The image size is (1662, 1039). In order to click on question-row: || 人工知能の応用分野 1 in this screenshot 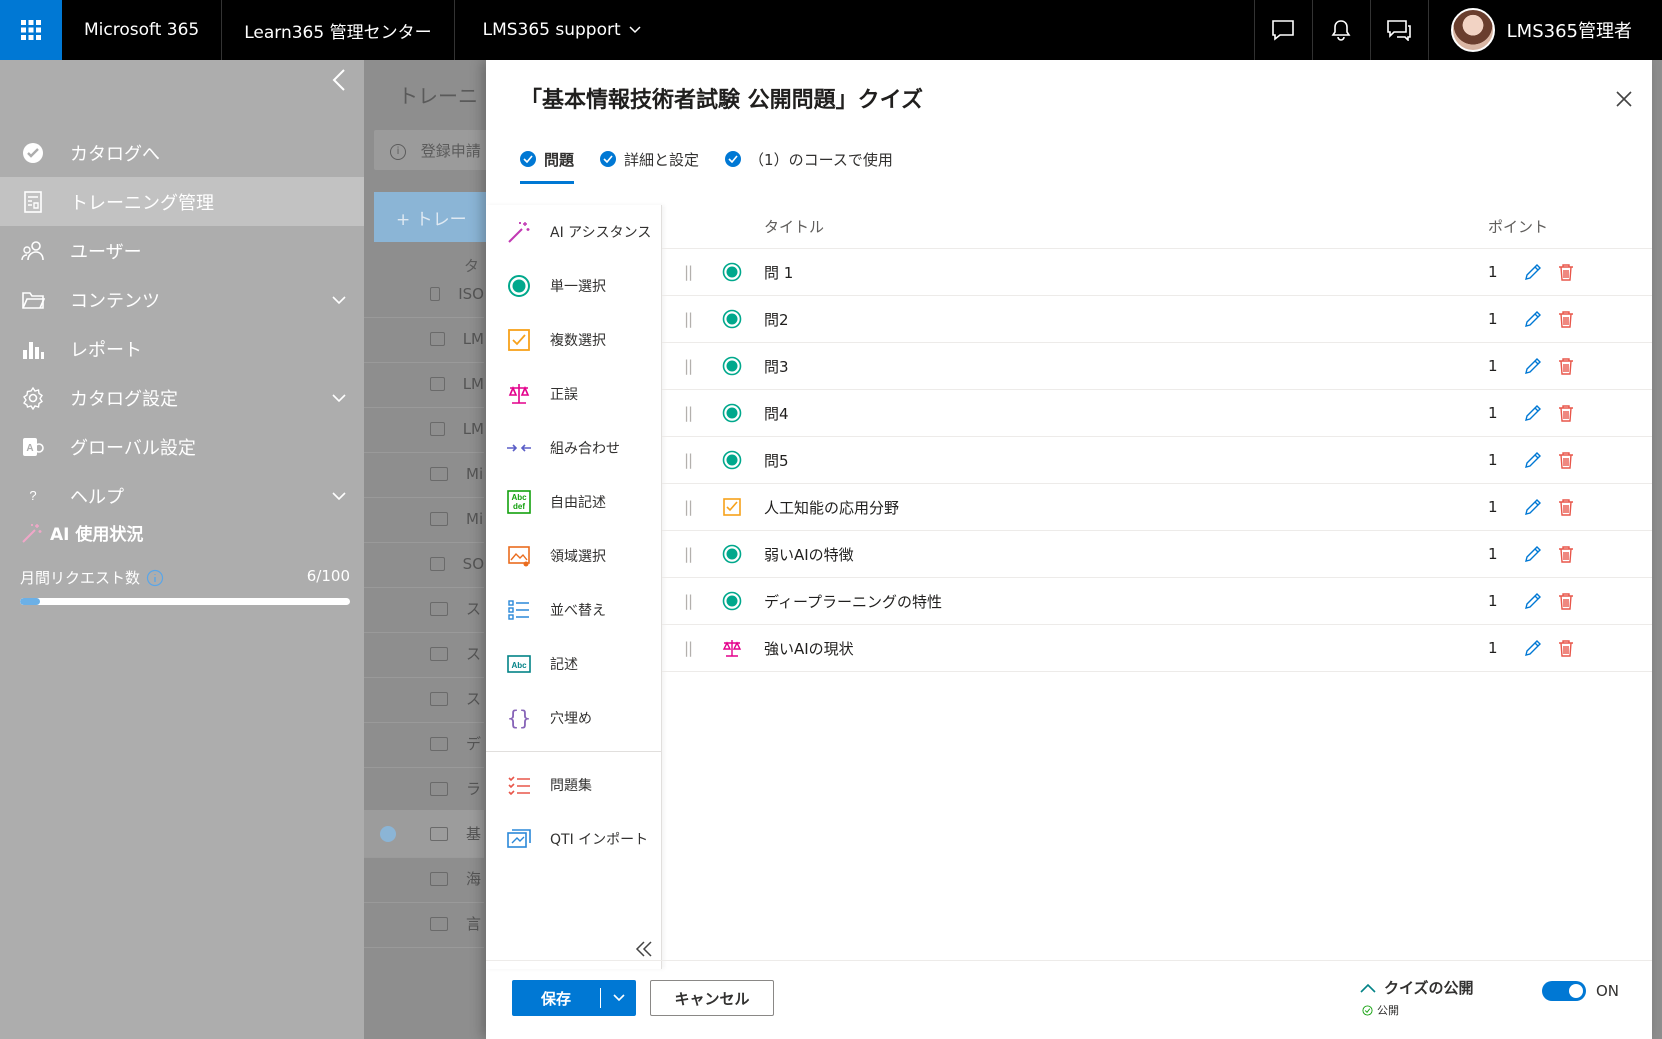, I will do `click(1157, 507)`.